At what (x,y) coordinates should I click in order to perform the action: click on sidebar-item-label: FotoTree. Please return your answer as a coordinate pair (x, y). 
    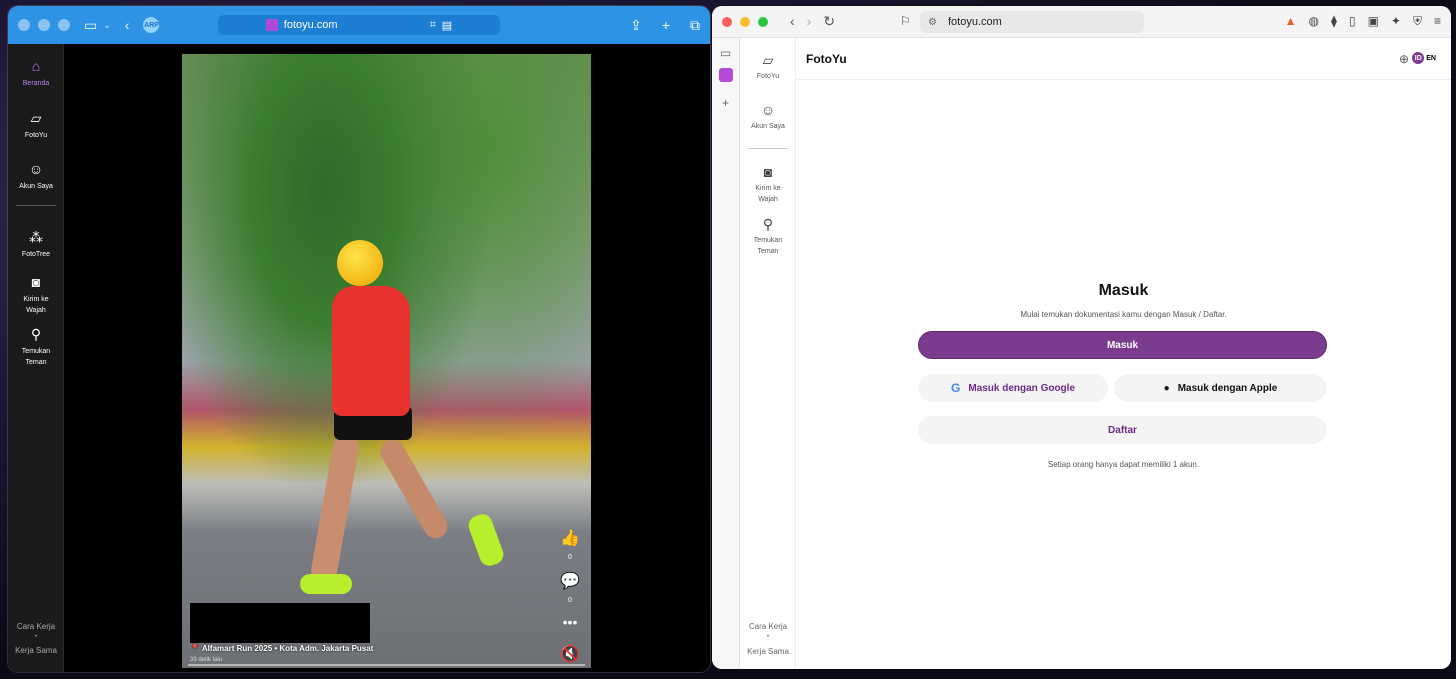
    Looking at the image, I should click on (36, 254).